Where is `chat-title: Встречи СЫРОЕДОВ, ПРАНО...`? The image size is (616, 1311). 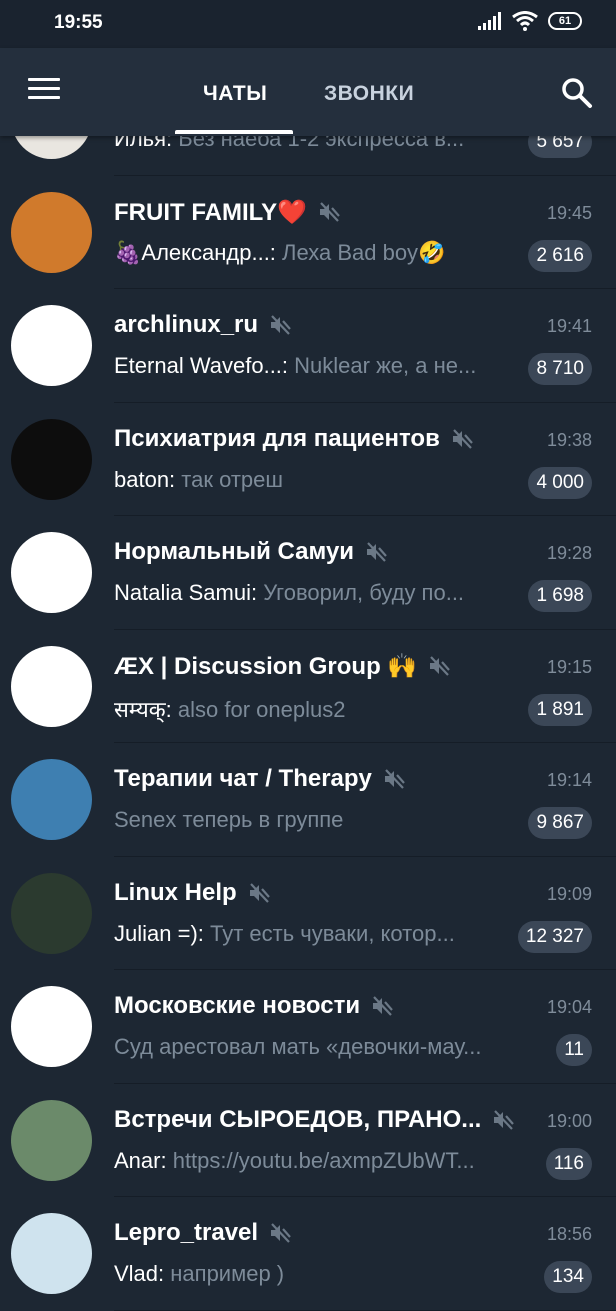 chat-title: Встречи СЫРОЕДОВ, ПРАНО... is located at coordinates (298, 1119).